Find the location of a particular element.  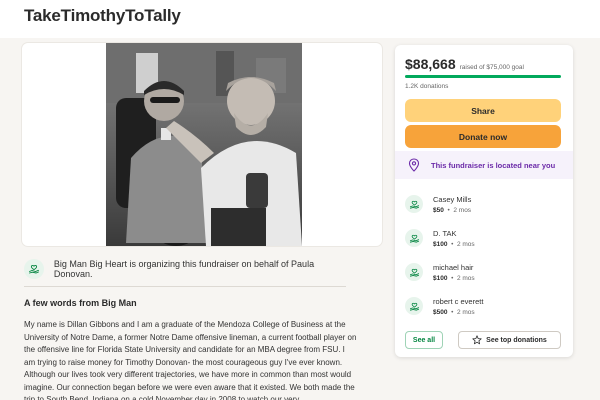

donor-meta: $50 • 2 mos is located at coordinates (452, 210).